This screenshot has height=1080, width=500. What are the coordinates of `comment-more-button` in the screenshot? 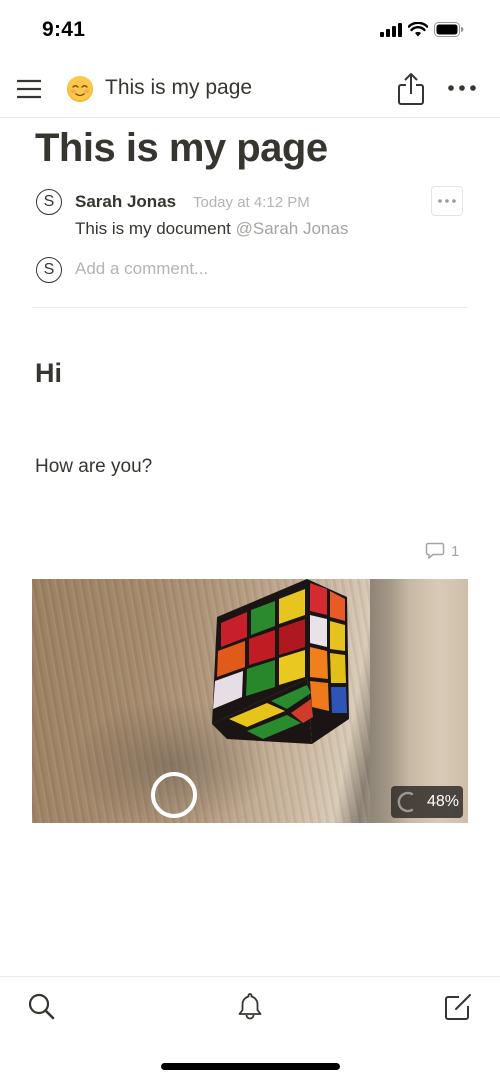 It's located at (447, 201).